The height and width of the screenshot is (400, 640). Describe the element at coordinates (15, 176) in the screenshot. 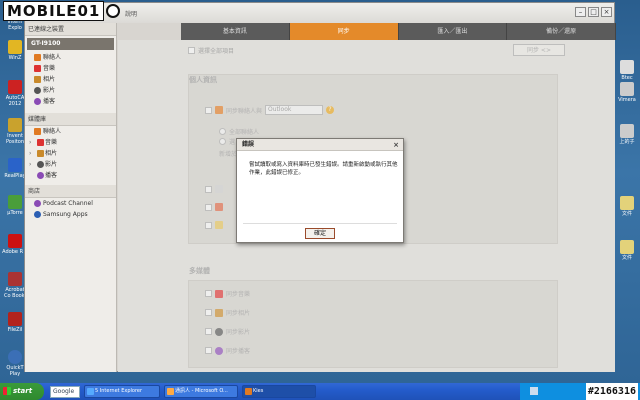

I see `desktop-icon-label: RealPlay` at that location.